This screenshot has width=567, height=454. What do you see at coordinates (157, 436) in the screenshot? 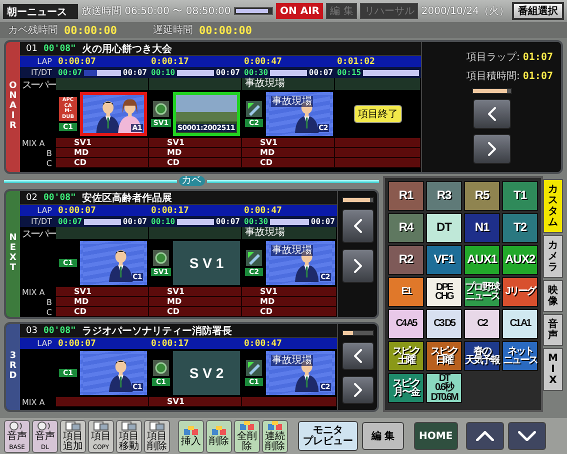
I see `toolbar-button: 項目削除` at bounding box center [157, 436].